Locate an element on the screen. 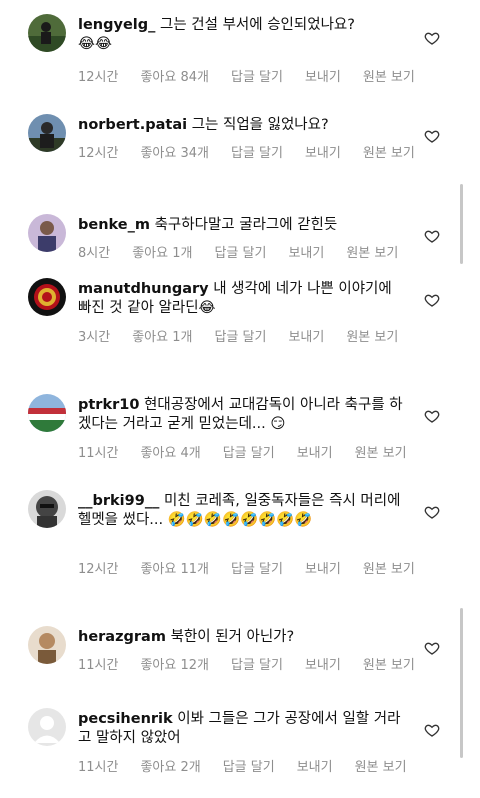 This screenshot has height=798, width=480. comment-text: 그는 직업을 잃었나요? is located at coordinates (260, 125).